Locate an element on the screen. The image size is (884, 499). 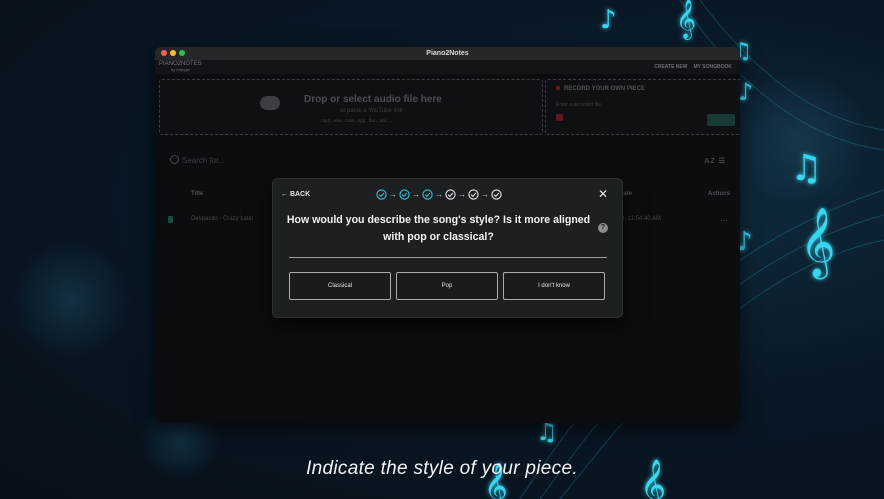
minimize-window-button is located at coordinates (173, 53).